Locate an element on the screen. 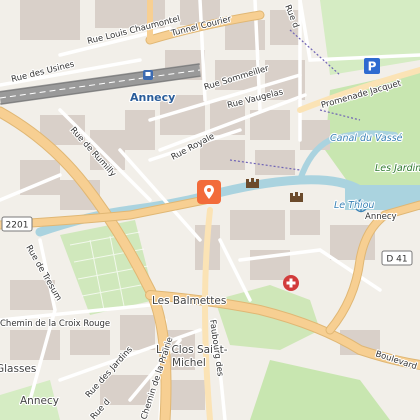  svg-text: 2201 is located at coordinates (17, 226).